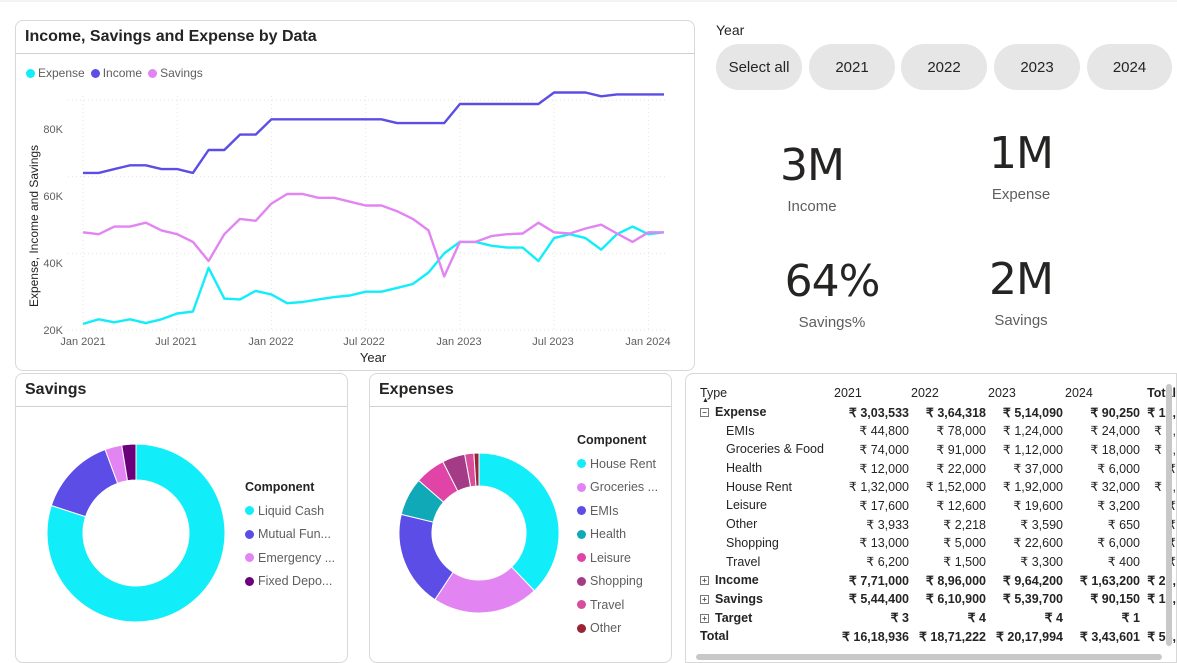 The height and width of the screenshot is (663, 1177). What do you see at coordinates (704, 413) in the screenshot?
I see `collapse-icon: −` at bounding box center [704, 413].